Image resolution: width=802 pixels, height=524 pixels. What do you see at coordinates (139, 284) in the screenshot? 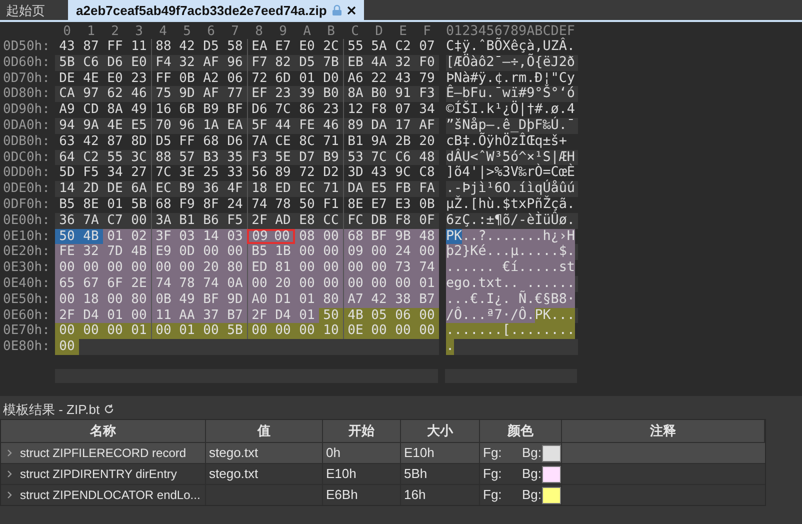
I see `hex-byte: 2E` at bounding box center [139, 284].